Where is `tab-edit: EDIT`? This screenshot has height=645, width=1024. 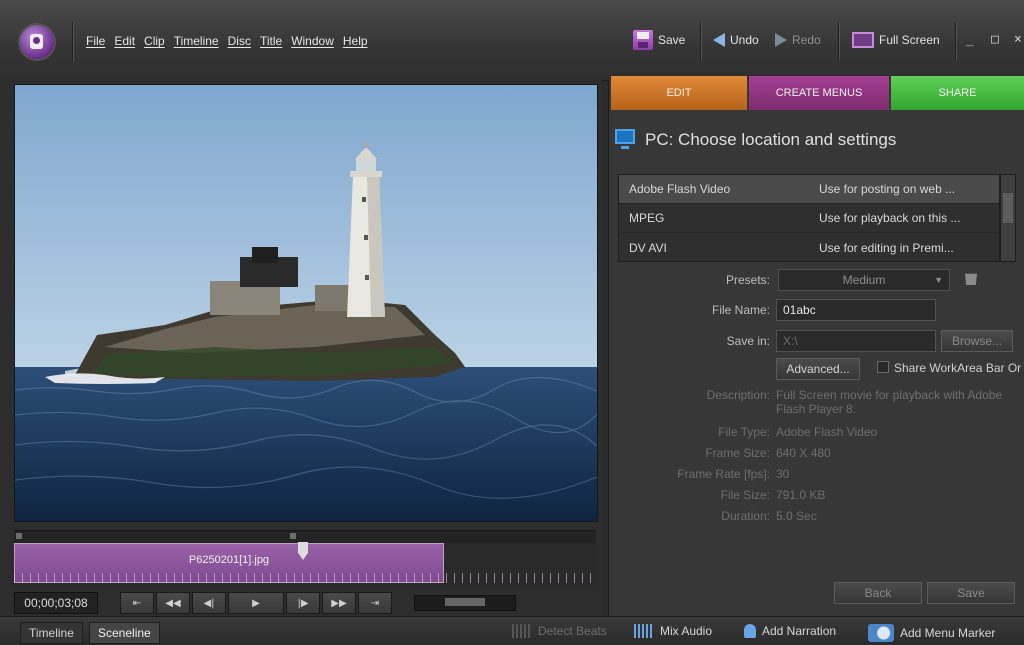 tab-edit: EDIT is located at coordinates (679, 93).